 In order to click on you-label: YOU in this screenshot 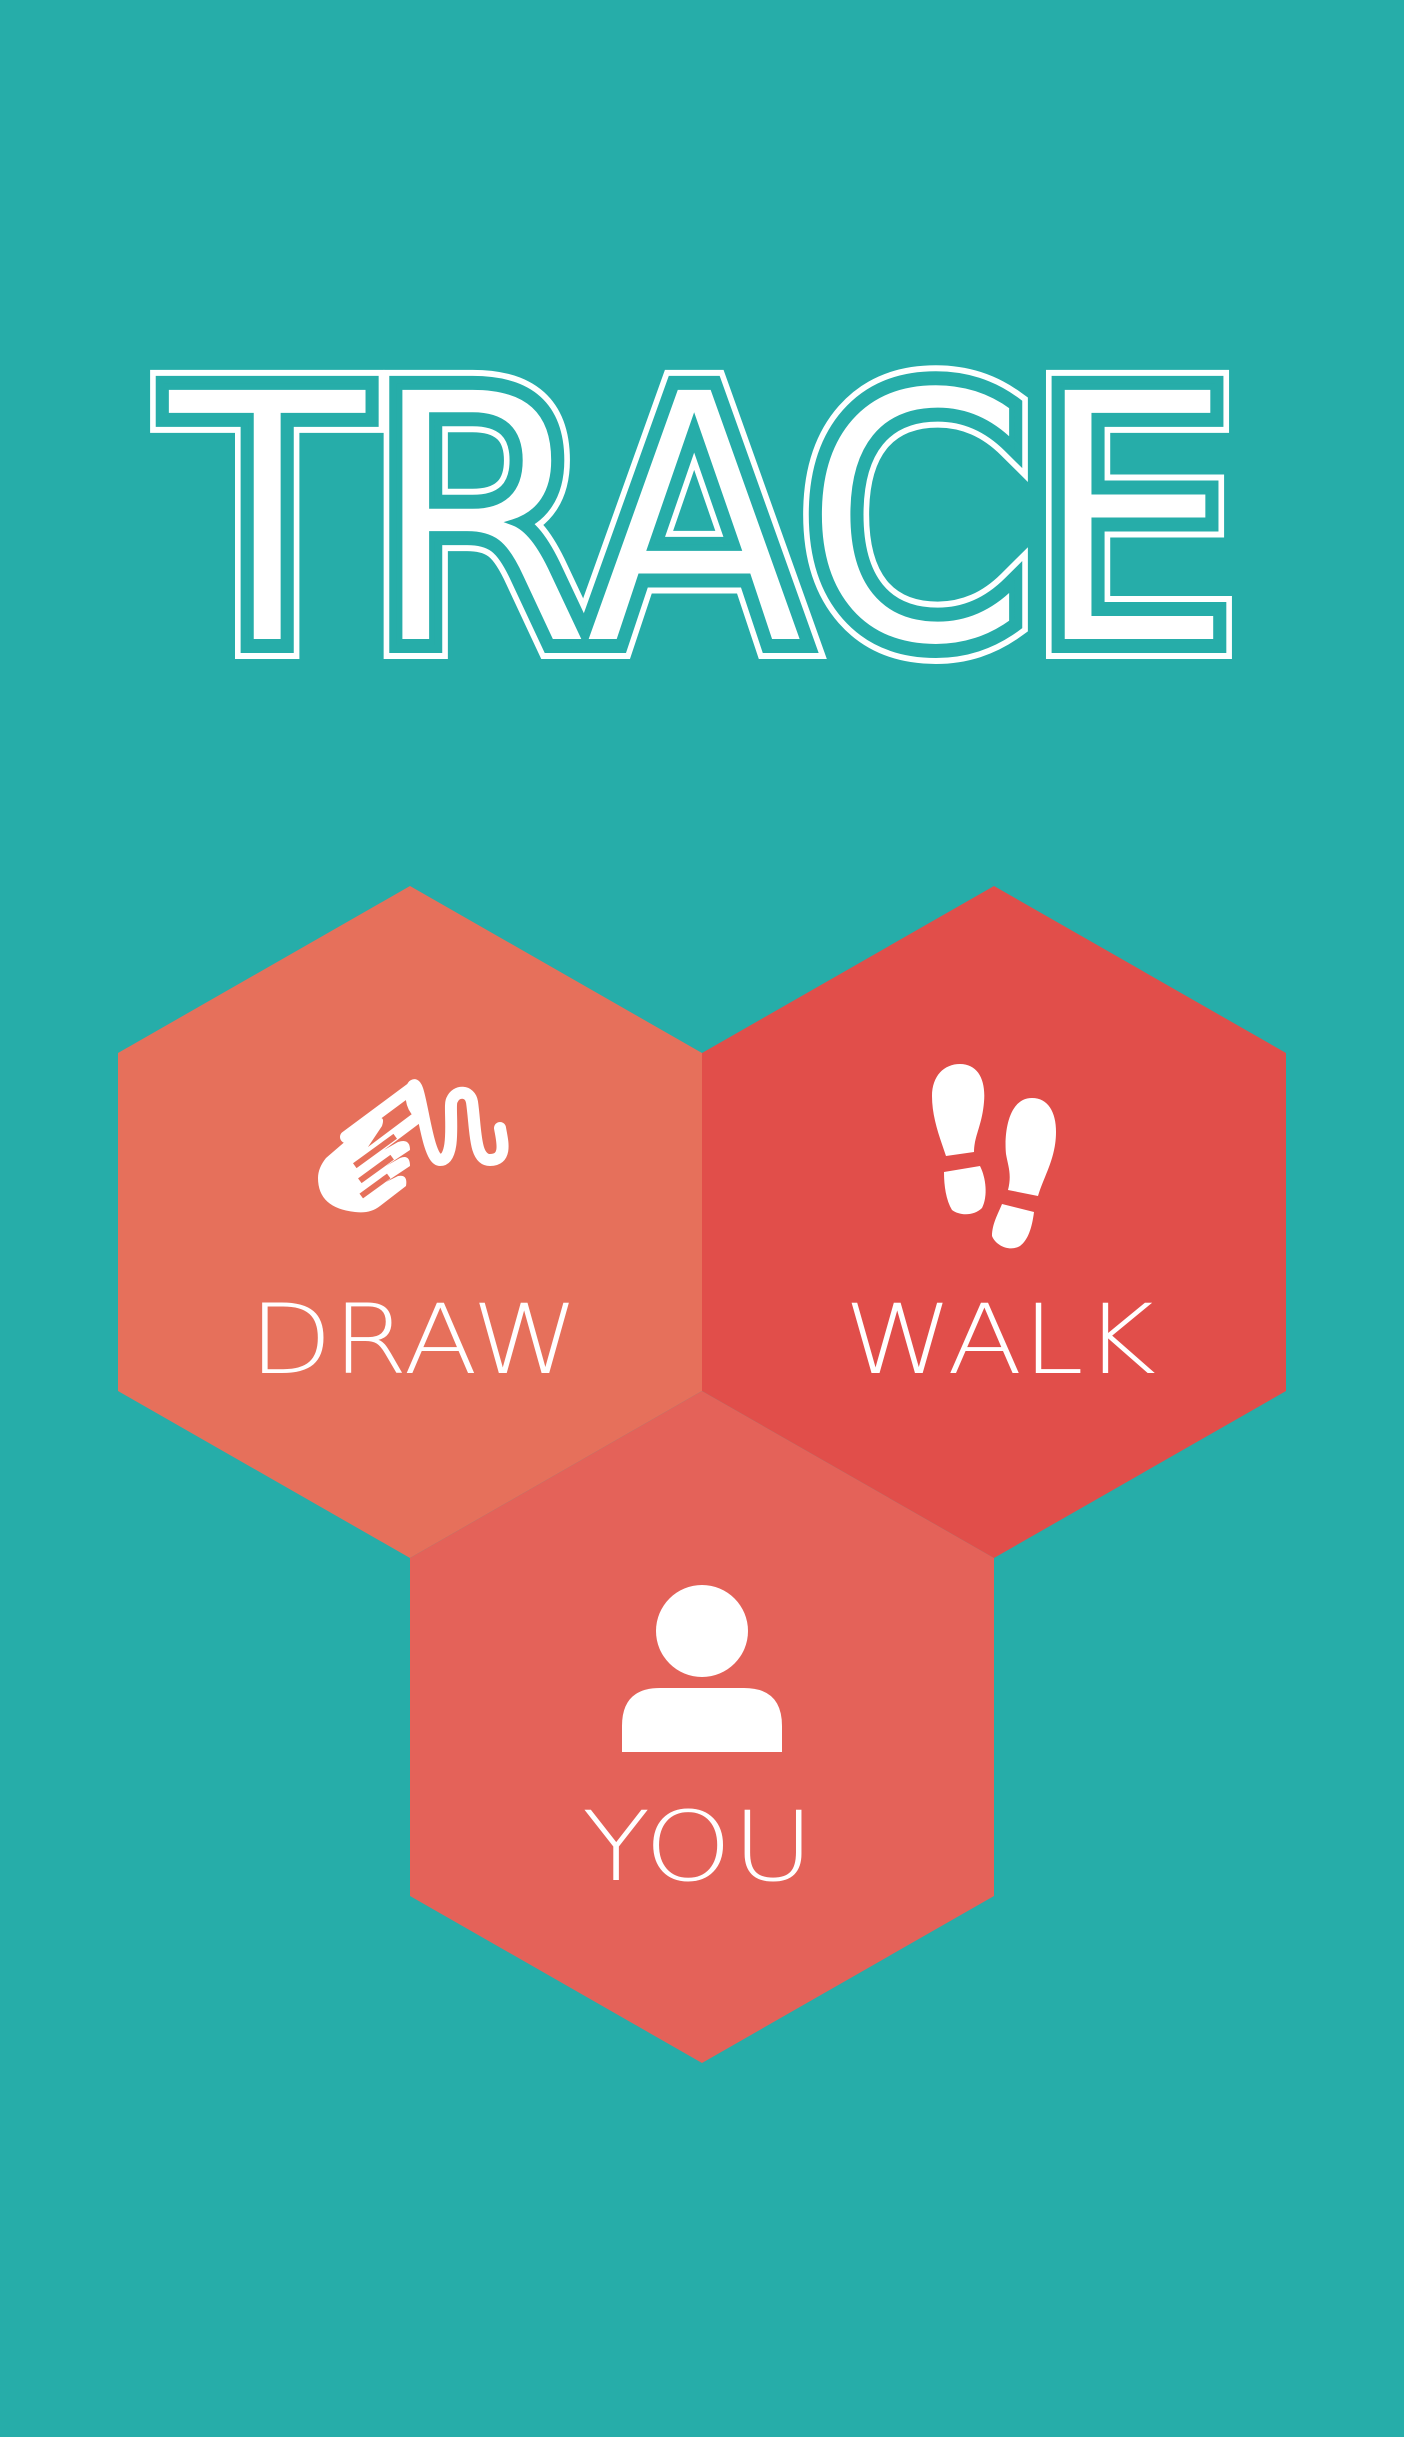, I will do `click(698, 1847)`.